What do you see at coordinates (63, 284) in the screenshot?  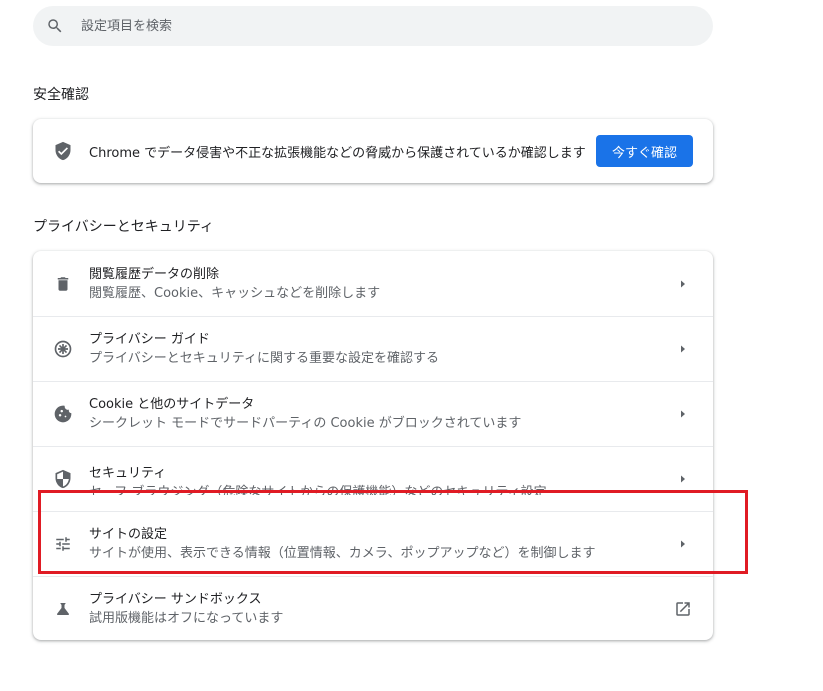 I see `trash-icon` at bounding box center [63, 284].